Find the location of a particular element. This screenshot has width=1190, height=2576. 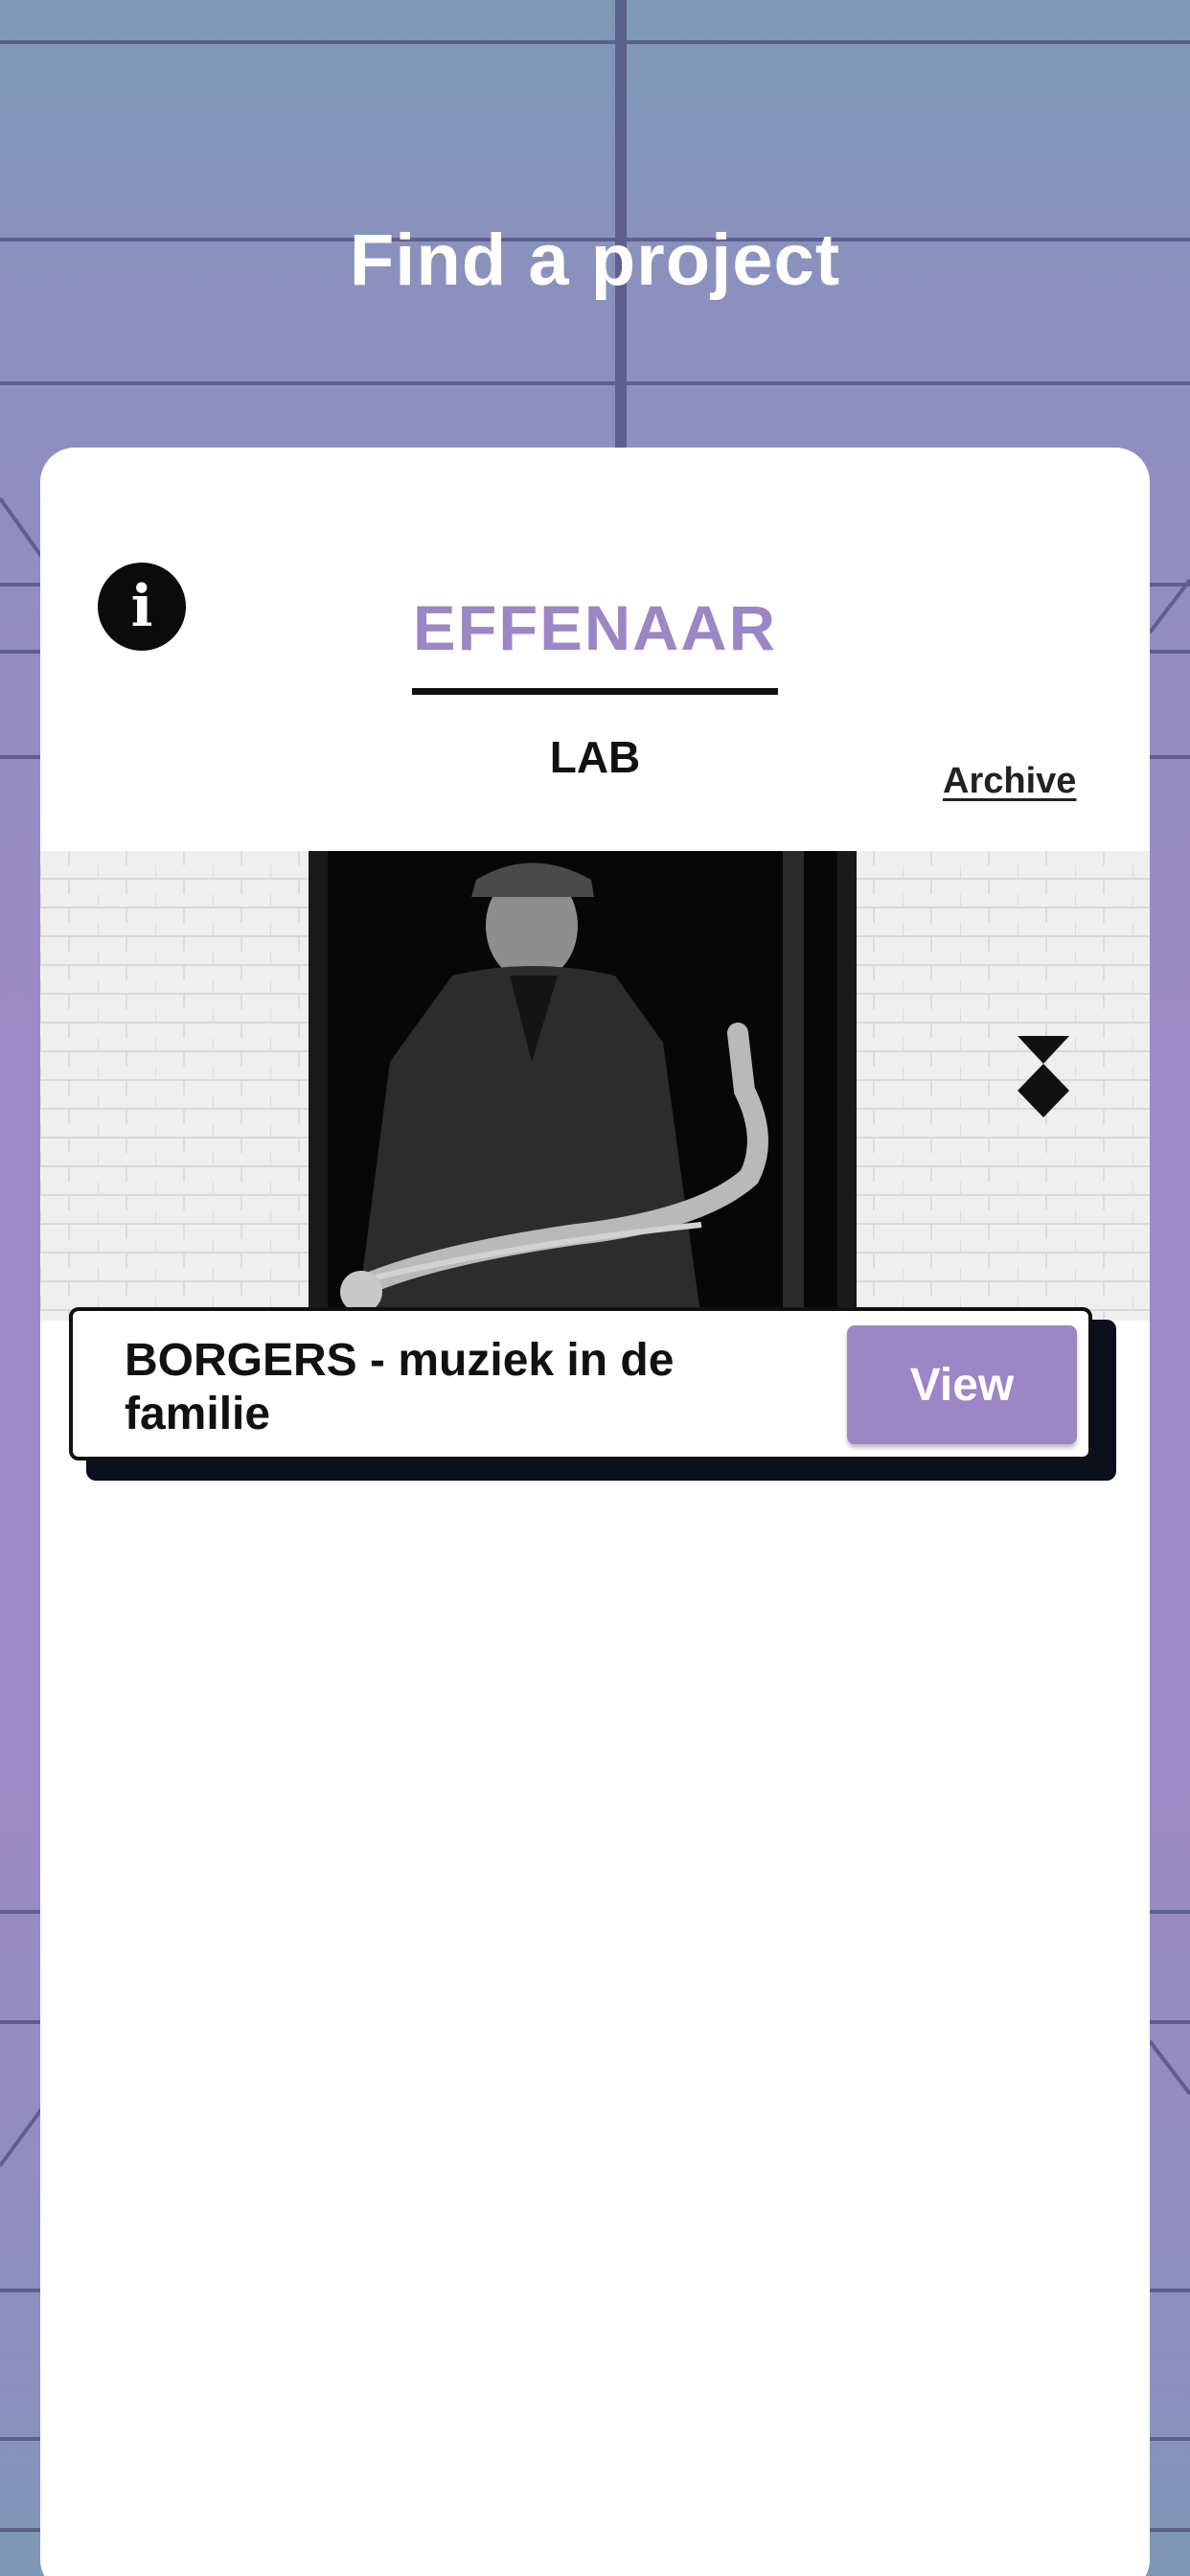

logo-text: EFFENAAR is located at coordinates (595, 627).